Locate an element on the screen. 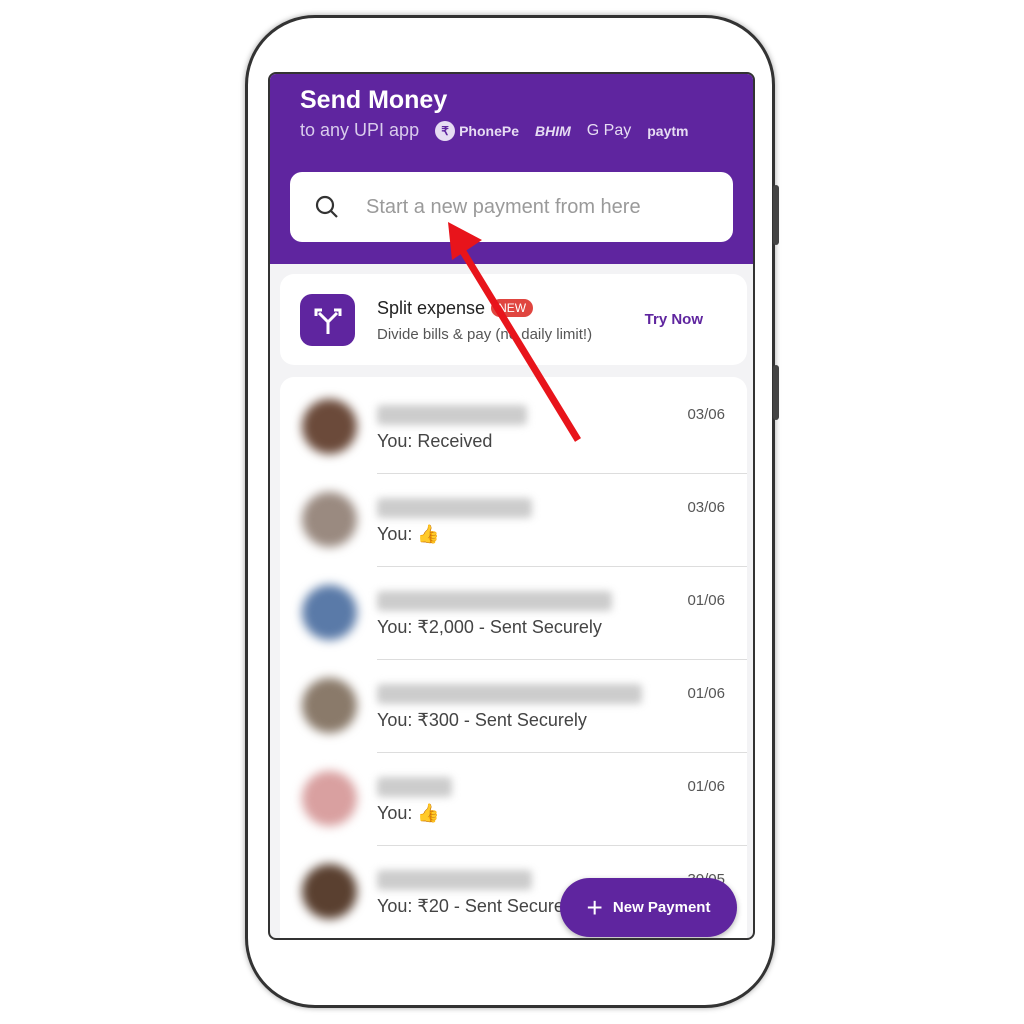 The width and height of the screenshot is (1024, 1024). new-badge: NEW is located at coordinates (512, 308).